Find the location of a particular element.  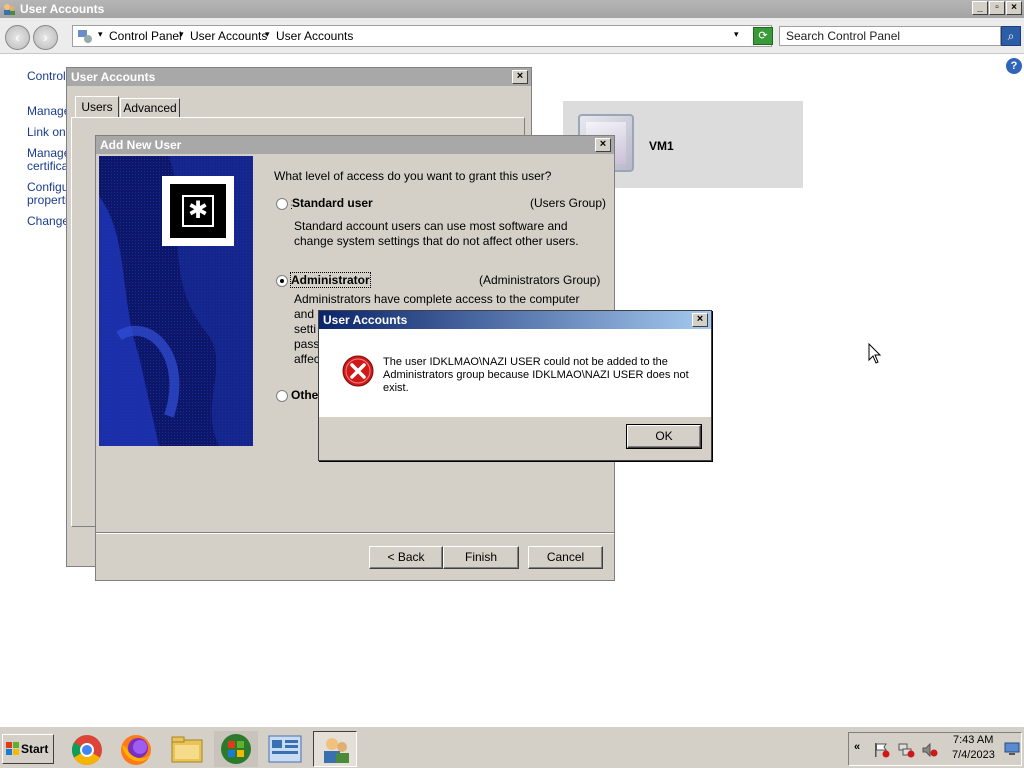

mouse-cursor is located at coordinates (875, 353).